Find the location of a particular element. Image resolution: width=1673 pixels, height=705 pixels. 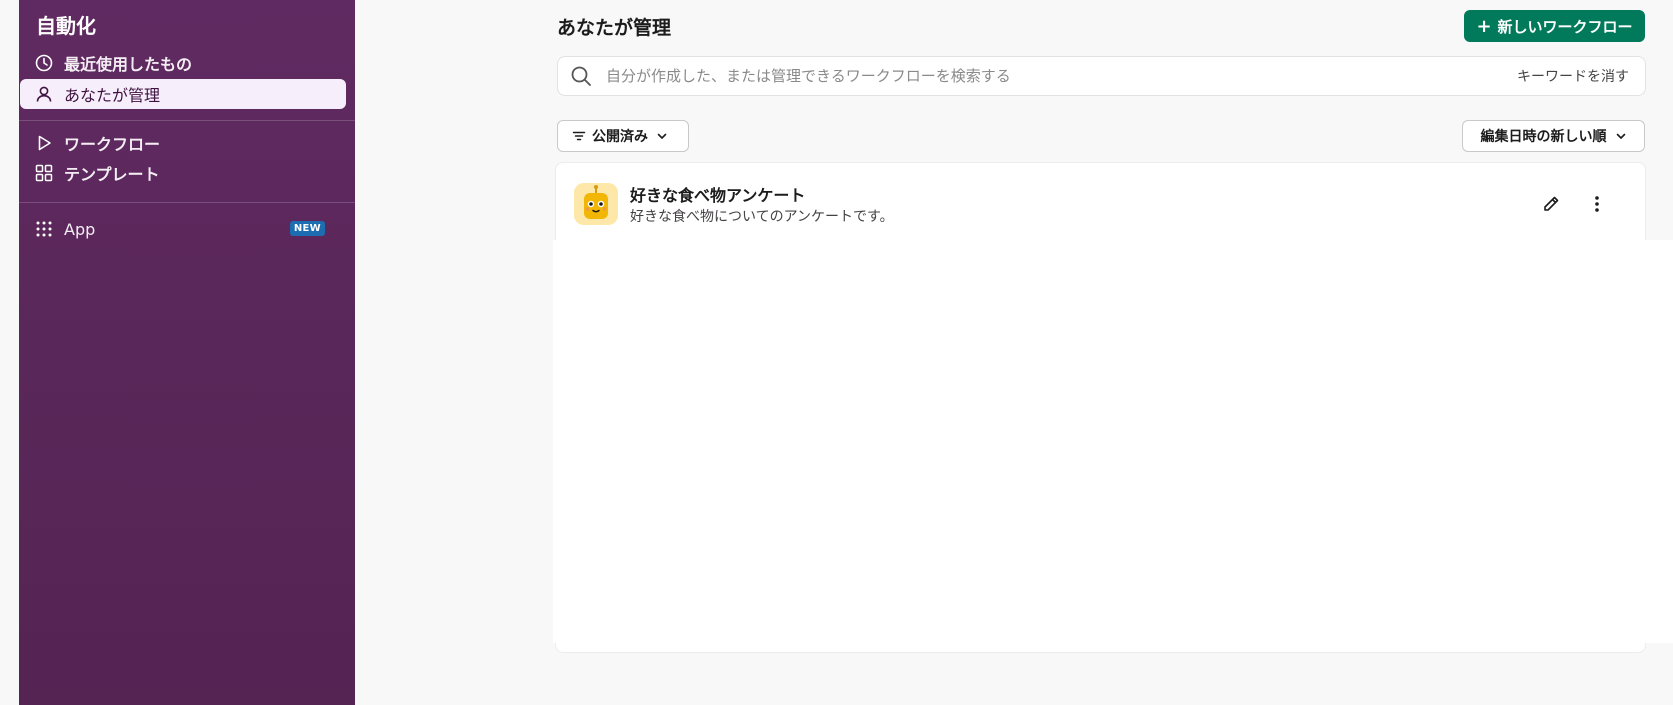

filter-button: 公開済み is located at coordinates (623, 136).